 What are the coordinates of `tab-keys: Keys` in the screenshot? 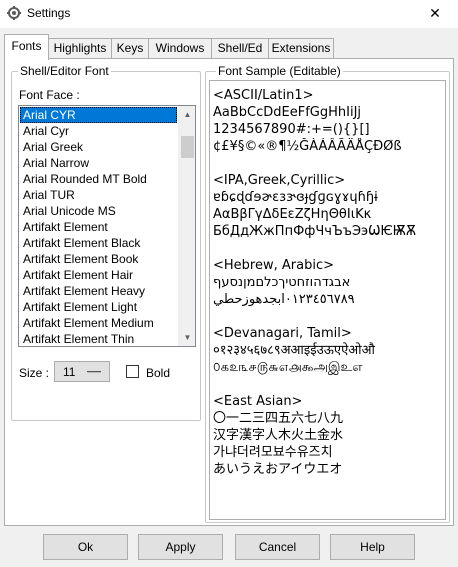 It's located at (130, 48).